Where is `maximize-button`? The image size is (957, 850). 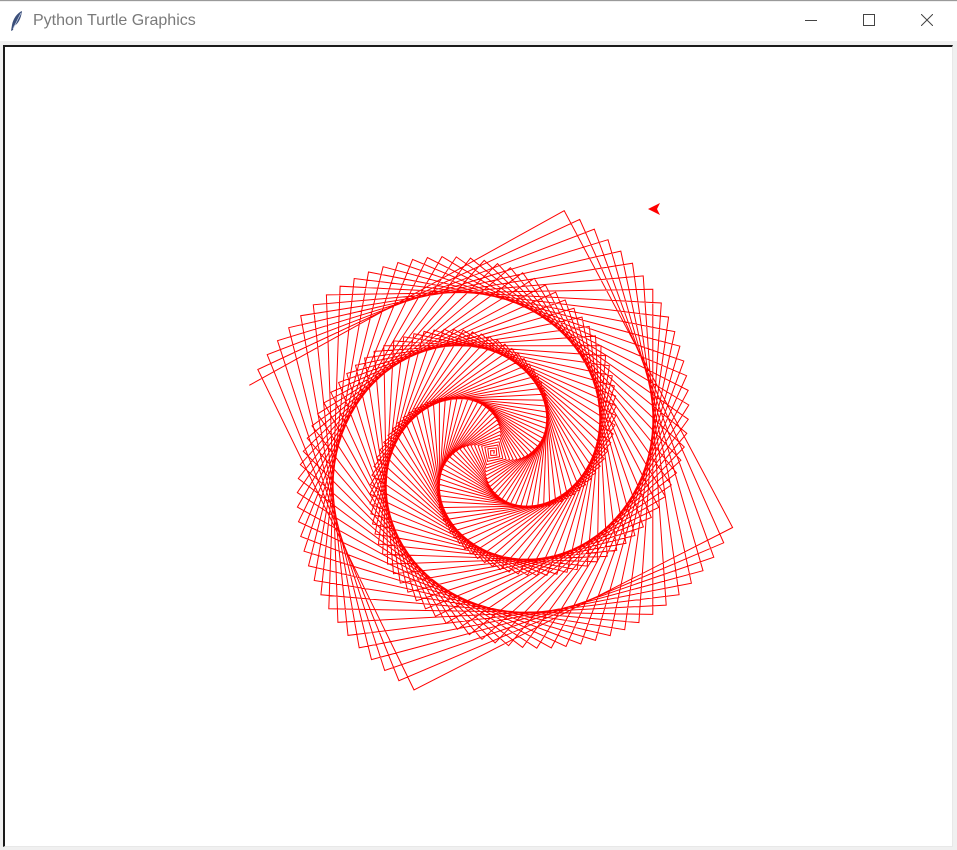 maximize-button is located at coordinates (869, 21).